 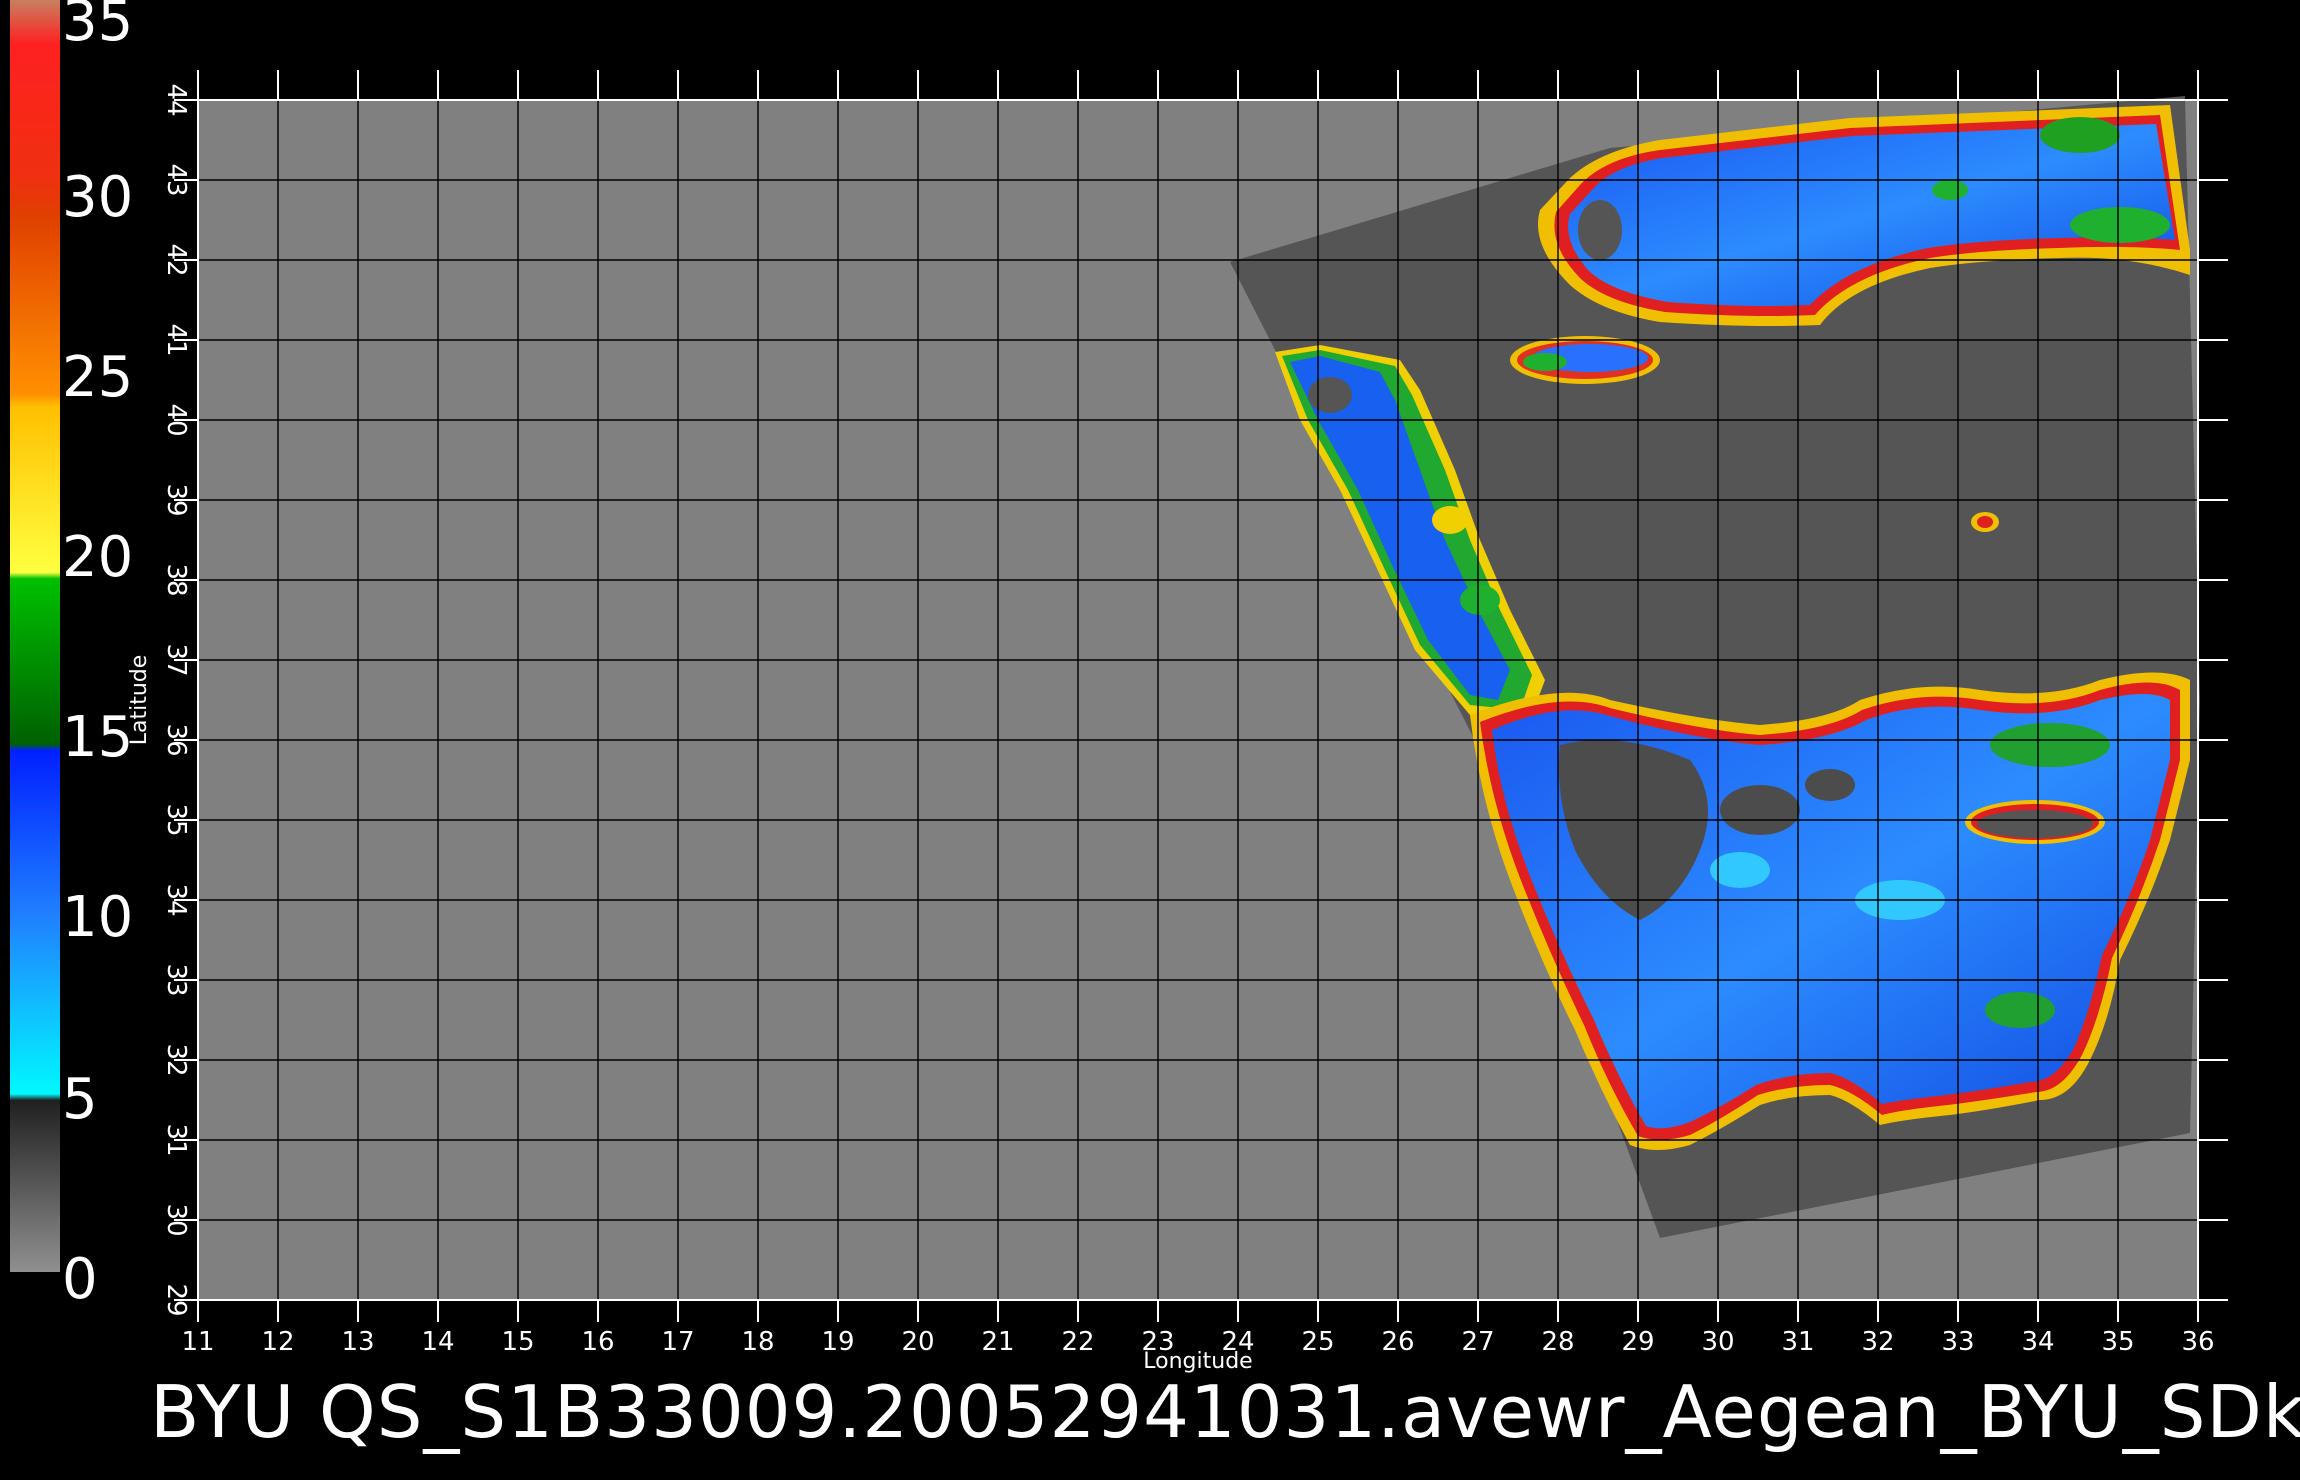 What do you see at coordinates (837, 1342) in the screenshot?
I see `longitude-tick-label: 19` at bounding box center [837, 1342].